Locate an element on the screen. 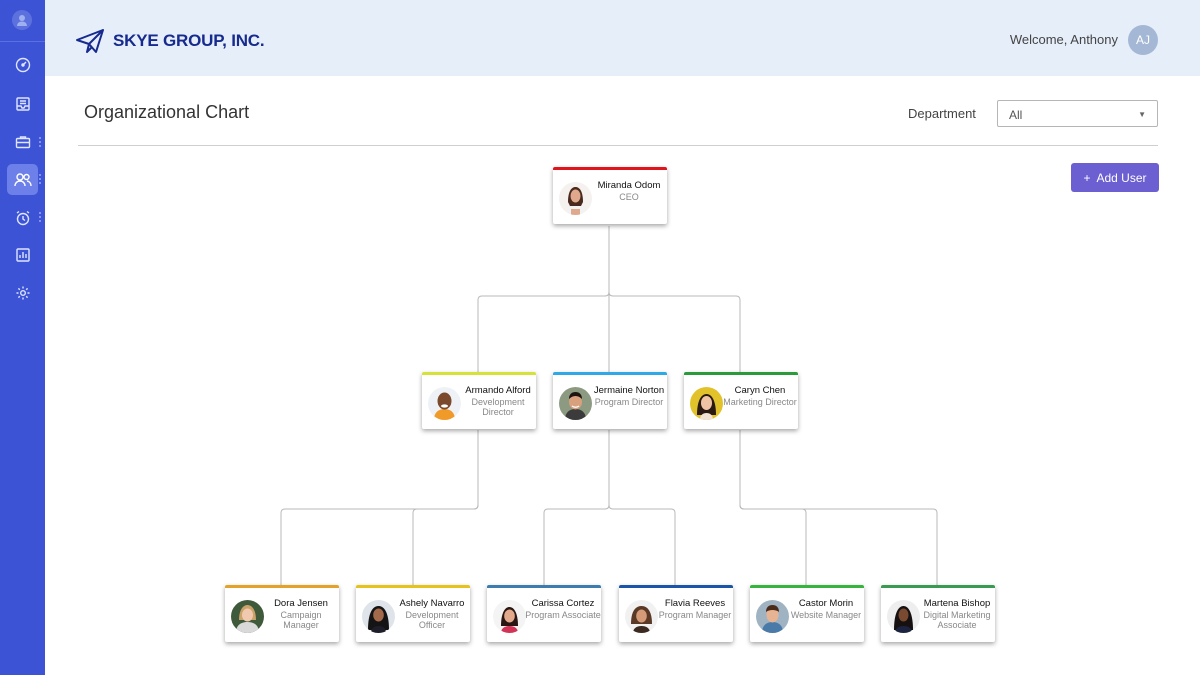  person-name: Caryn Chen is located at coordinates (760, 390).